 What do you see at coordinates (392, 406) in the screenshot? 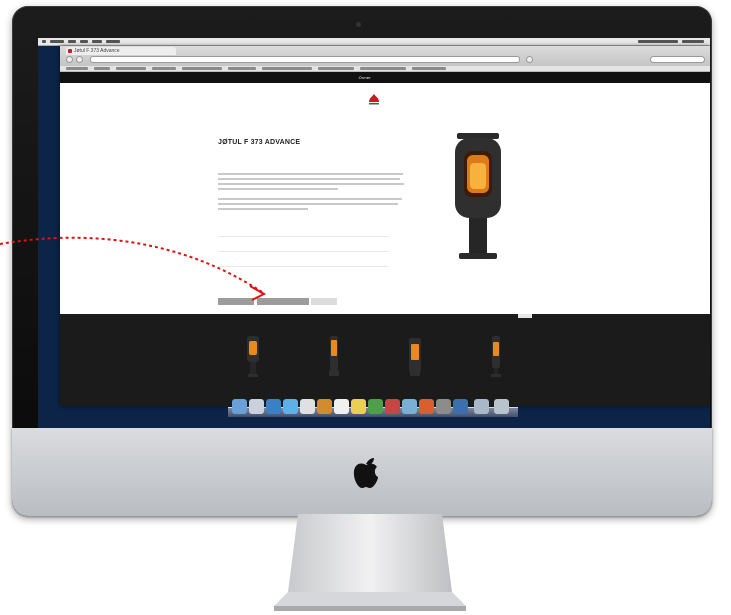
I see `photo-booth-icon` at bounding box center [392, 406].